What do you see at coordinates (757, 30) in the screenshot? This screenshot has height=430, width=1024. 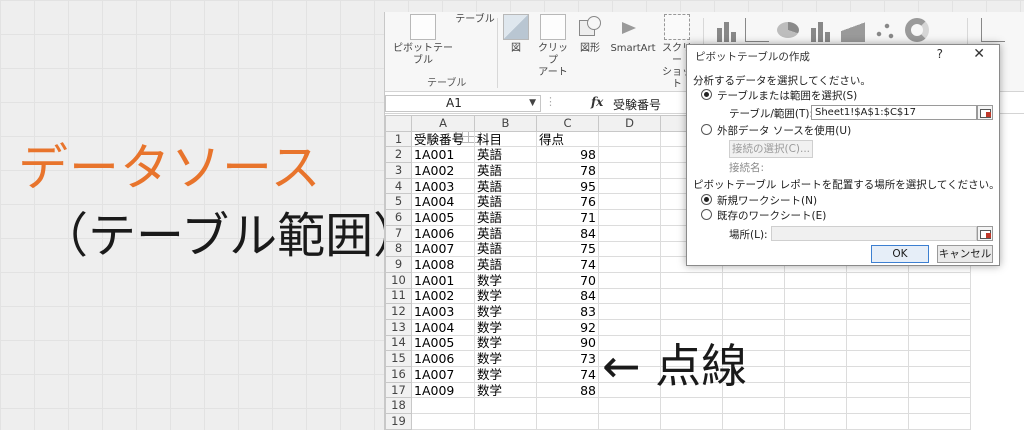 I see `line-chart-icon` at bounding box center [757, 30].